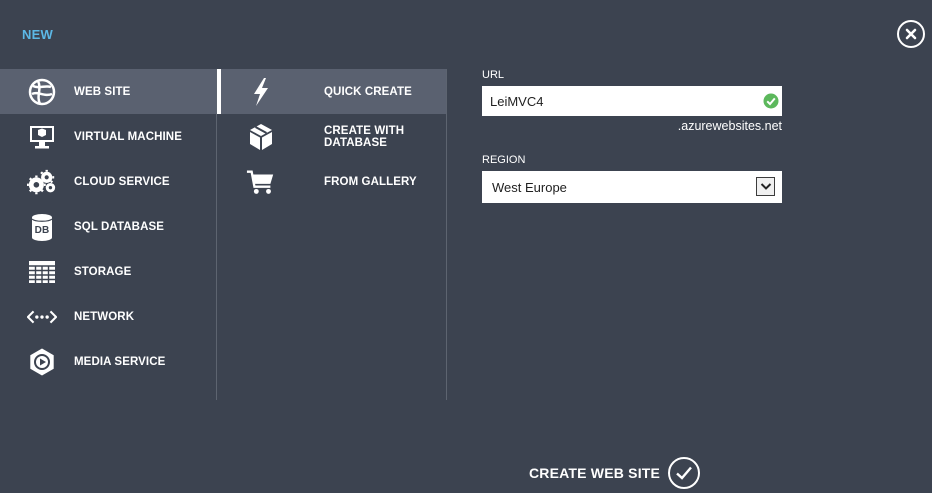 Image resolution: width=932 pixels, height=493 pixels. What do you see at coordinates (42, 362) in the screenshot?
I see `media-icon` at bounding box center [42, 362].